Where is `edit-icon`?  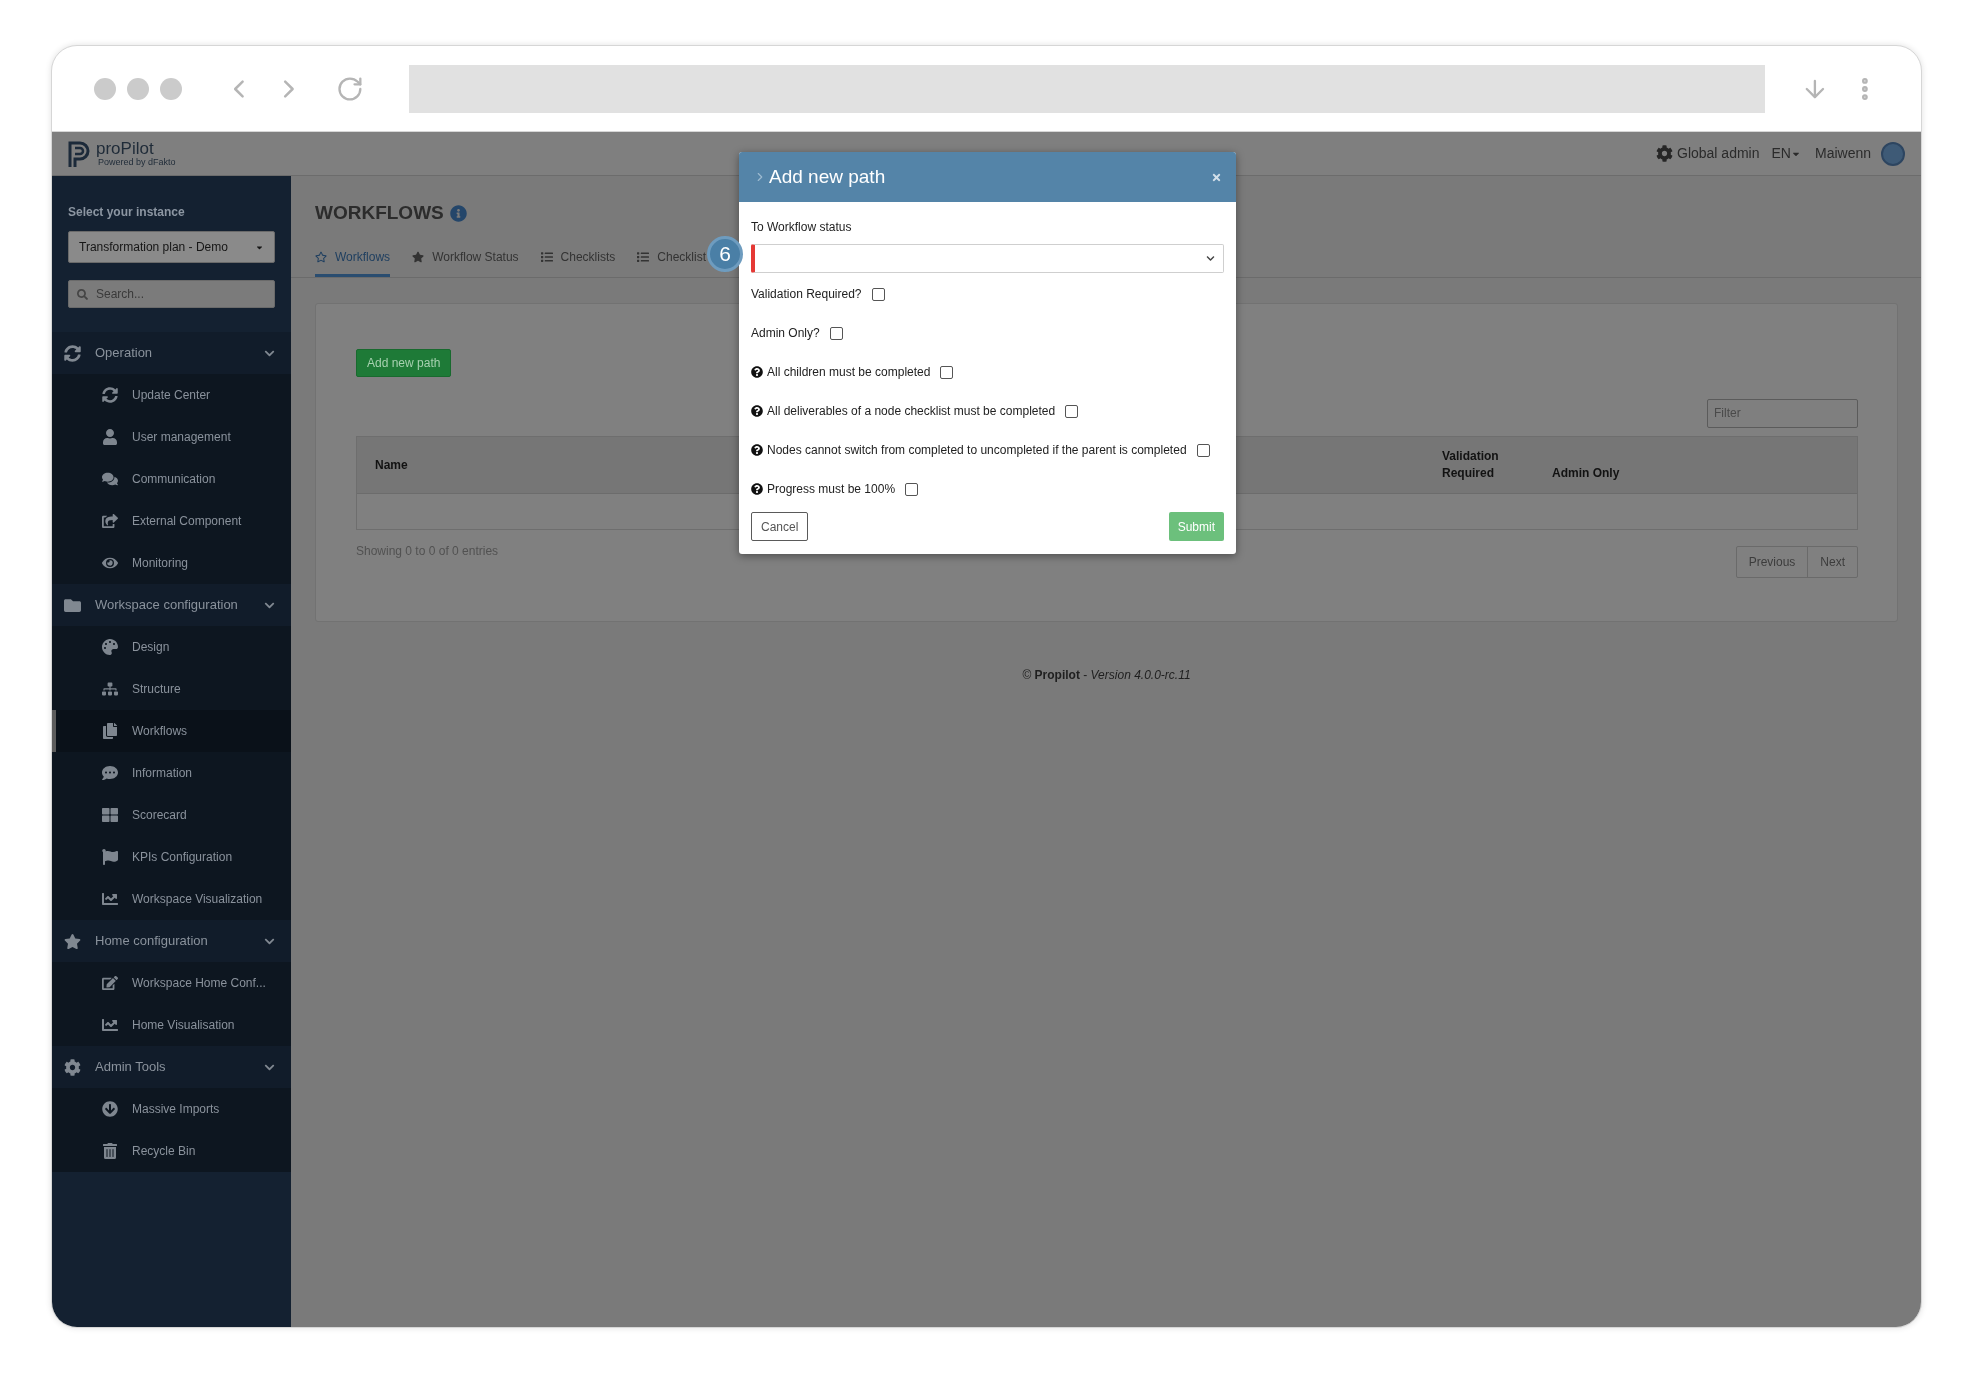 edit-icon is located at coordinates (110, 983).